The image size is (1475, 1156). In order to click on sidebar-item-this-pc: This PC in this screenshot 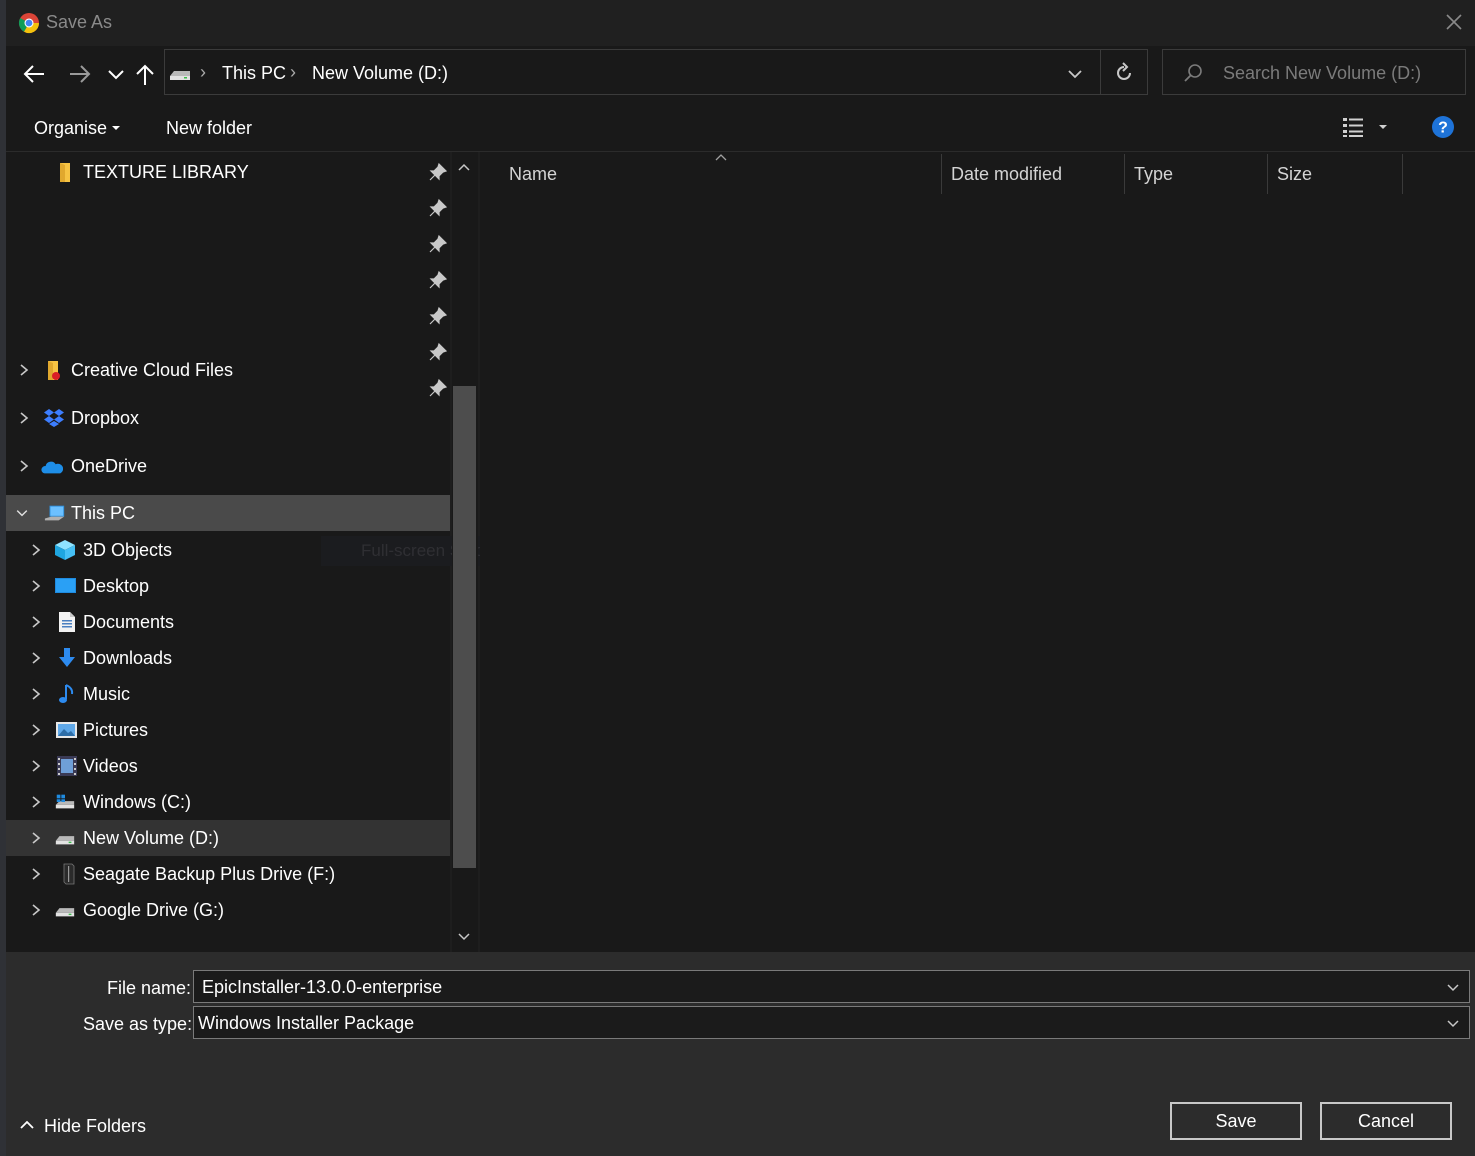, I will do `click(228, 513)`.